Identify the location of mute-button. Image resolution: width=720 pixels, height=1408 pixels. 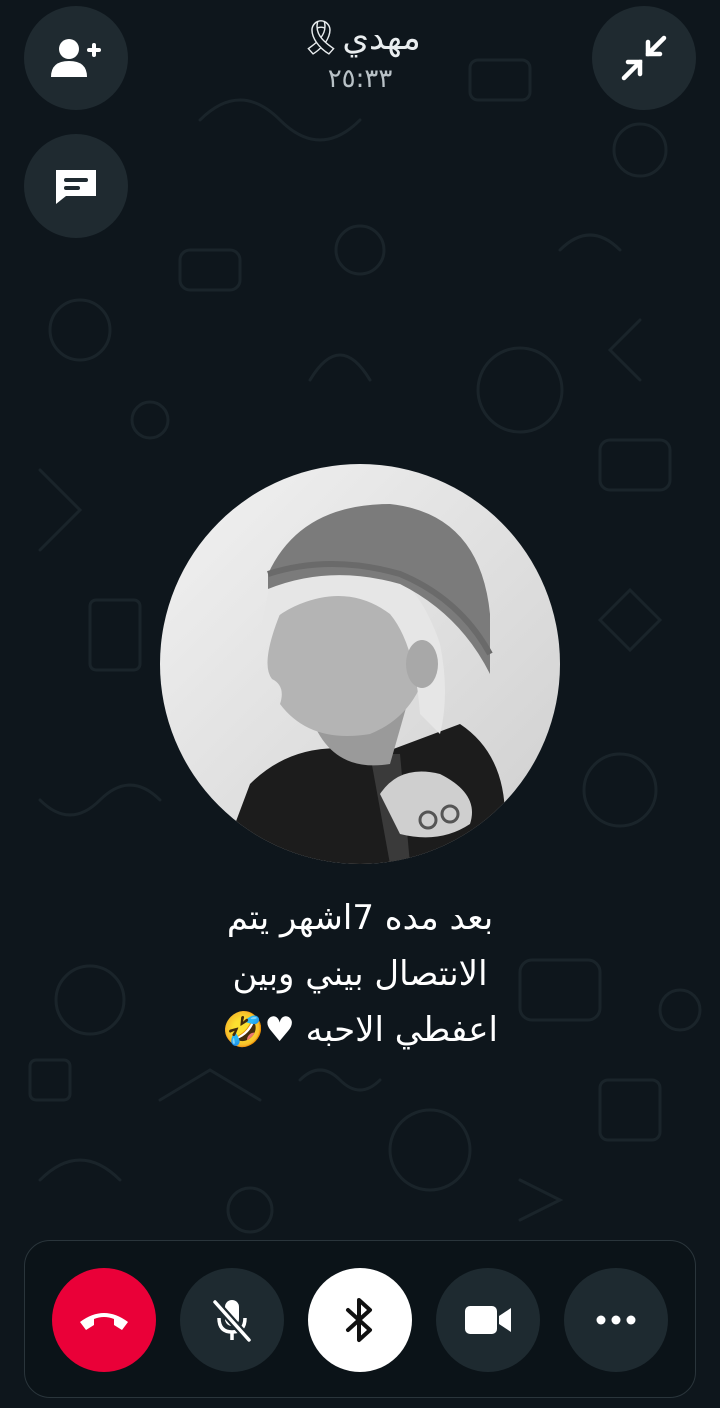
(232, 1320).